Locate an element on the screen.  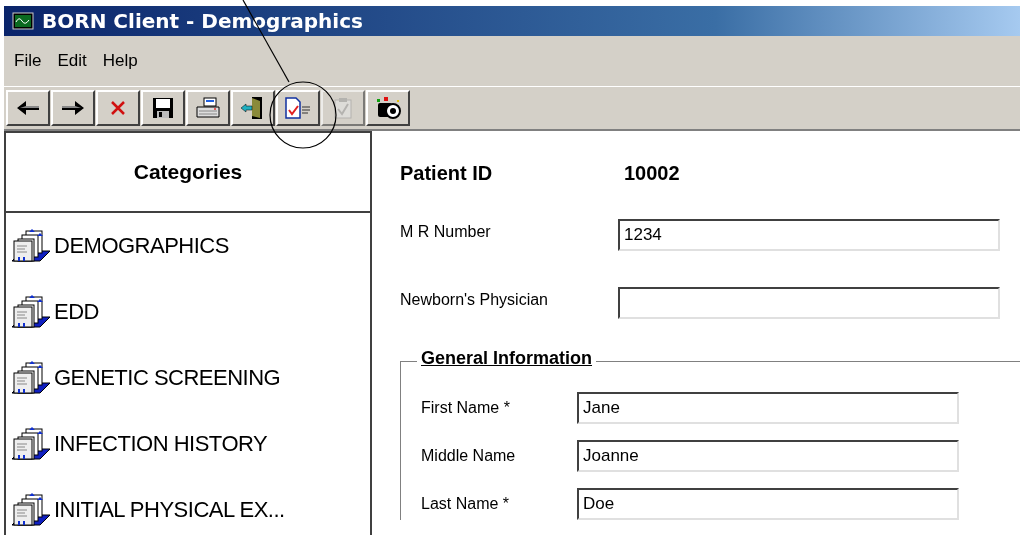
field-label: Newborn's Physician is located at coordinates (474, 299).